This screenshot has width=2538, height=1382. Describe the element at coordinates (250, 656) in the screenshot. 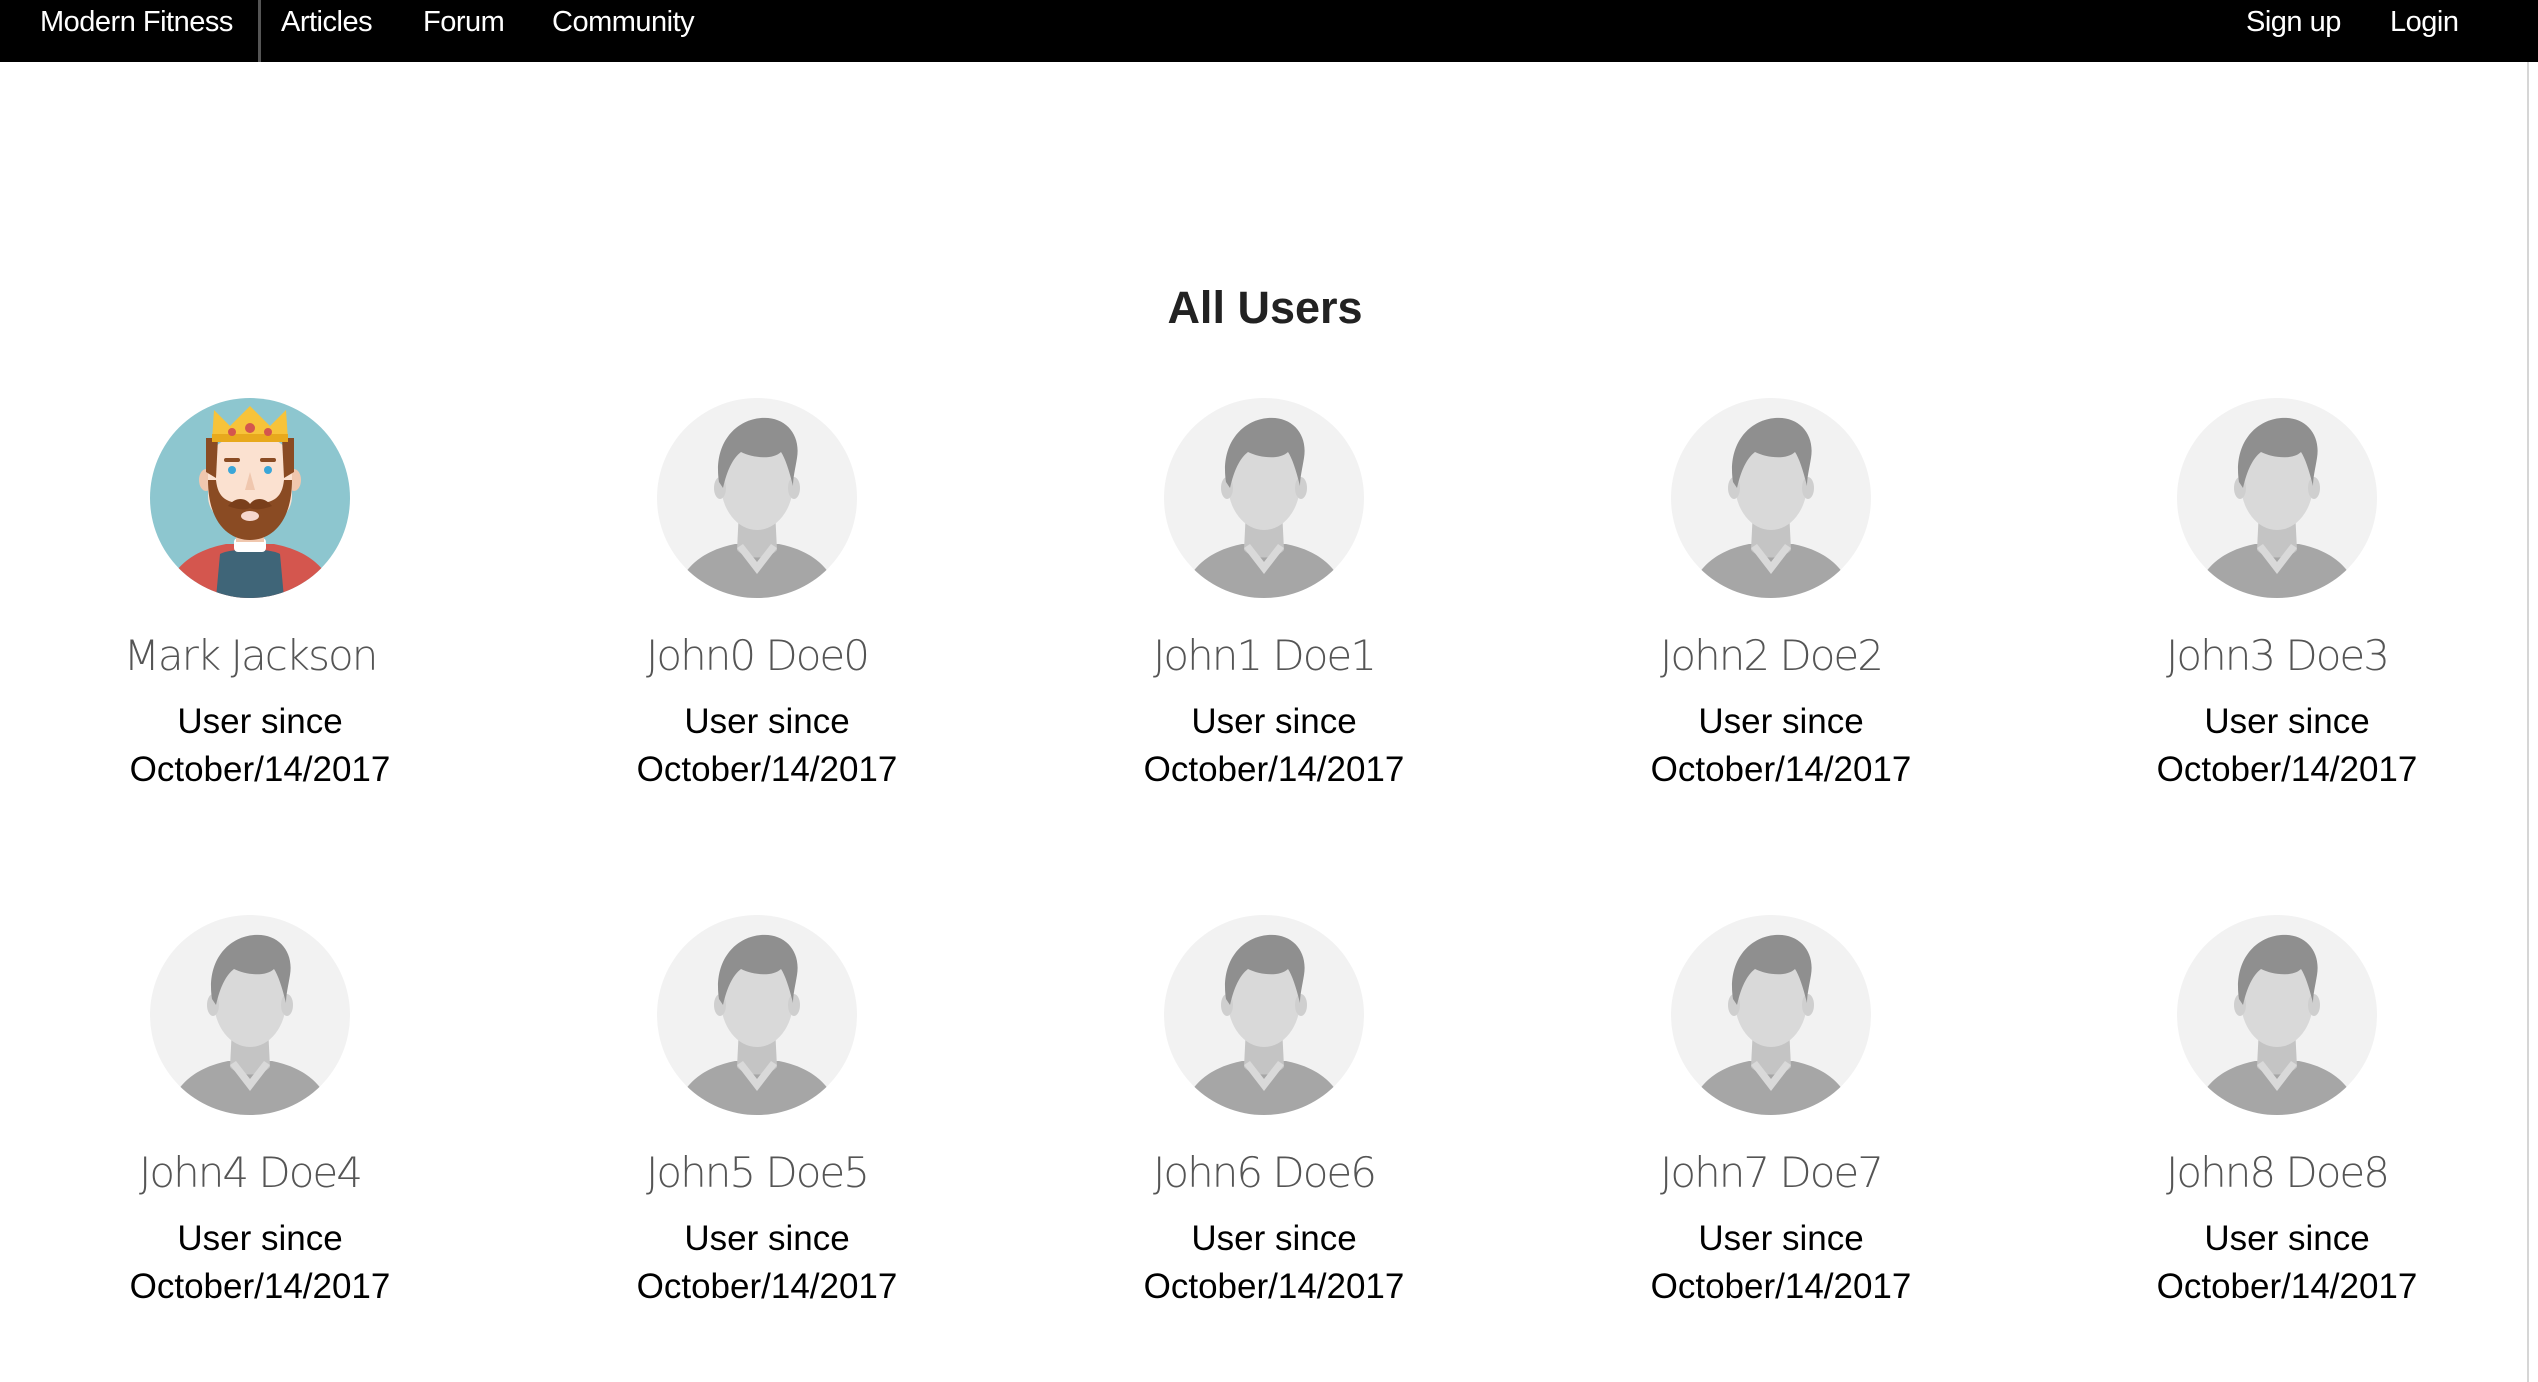

I see `user-name: Mark Jackson` at that location.